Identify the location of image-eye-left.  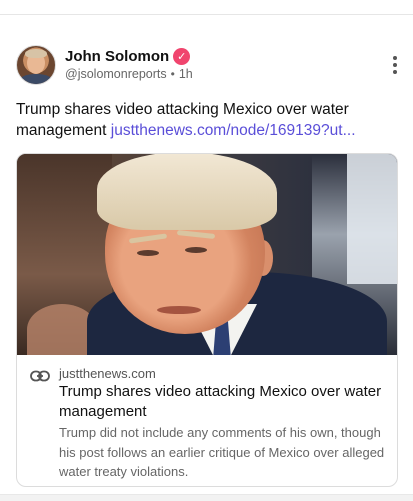
(148, 253).